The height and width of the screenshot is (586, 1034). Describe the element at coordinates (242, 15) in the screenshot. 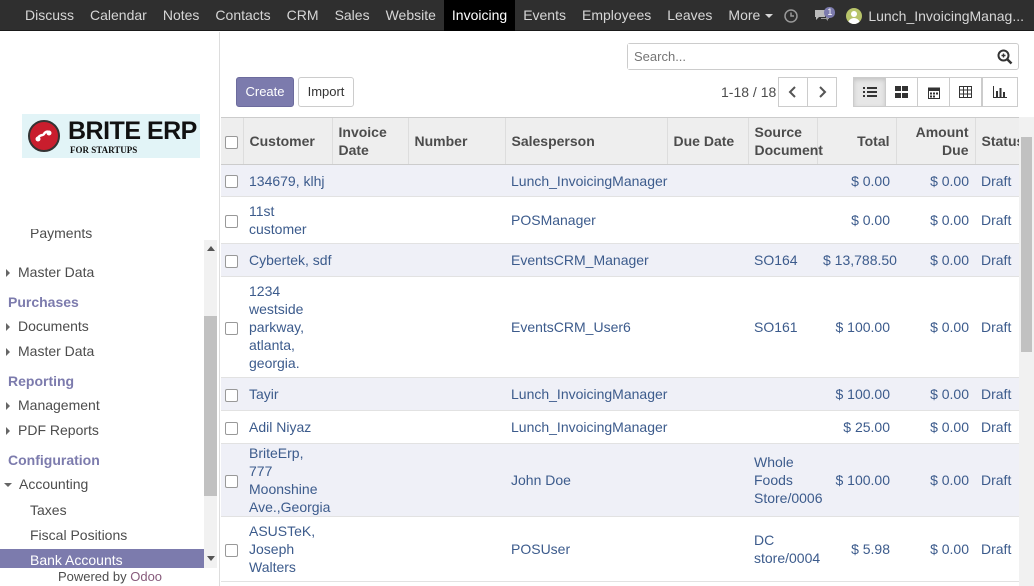

I see `menu-contacts: Contacts` at that location.